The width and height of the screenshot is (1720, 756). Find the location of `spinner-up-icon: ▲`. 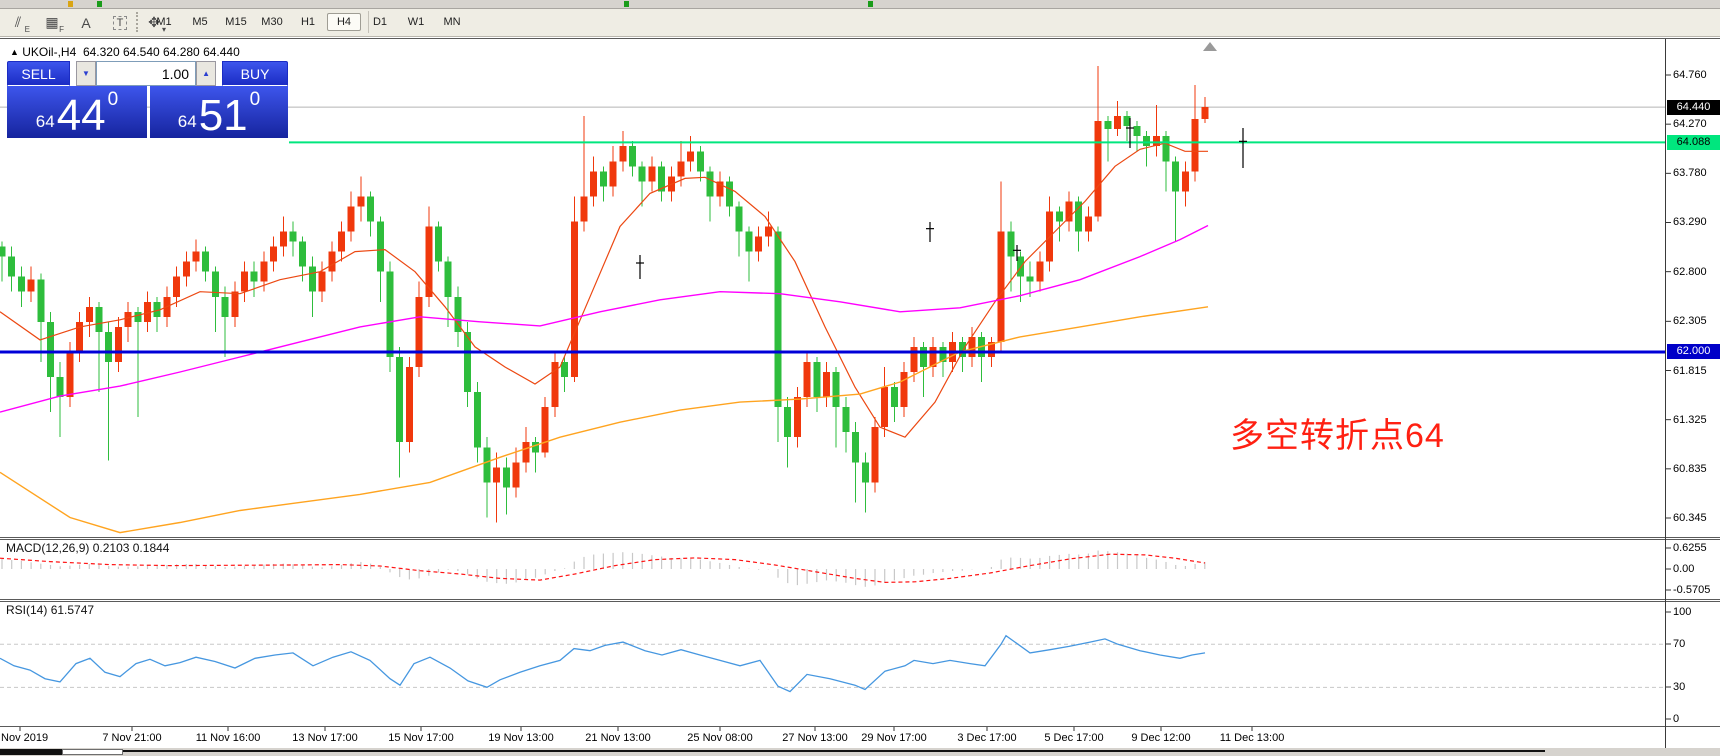

spinner-up-icon: ▲ is located at coordinates (206, 73).